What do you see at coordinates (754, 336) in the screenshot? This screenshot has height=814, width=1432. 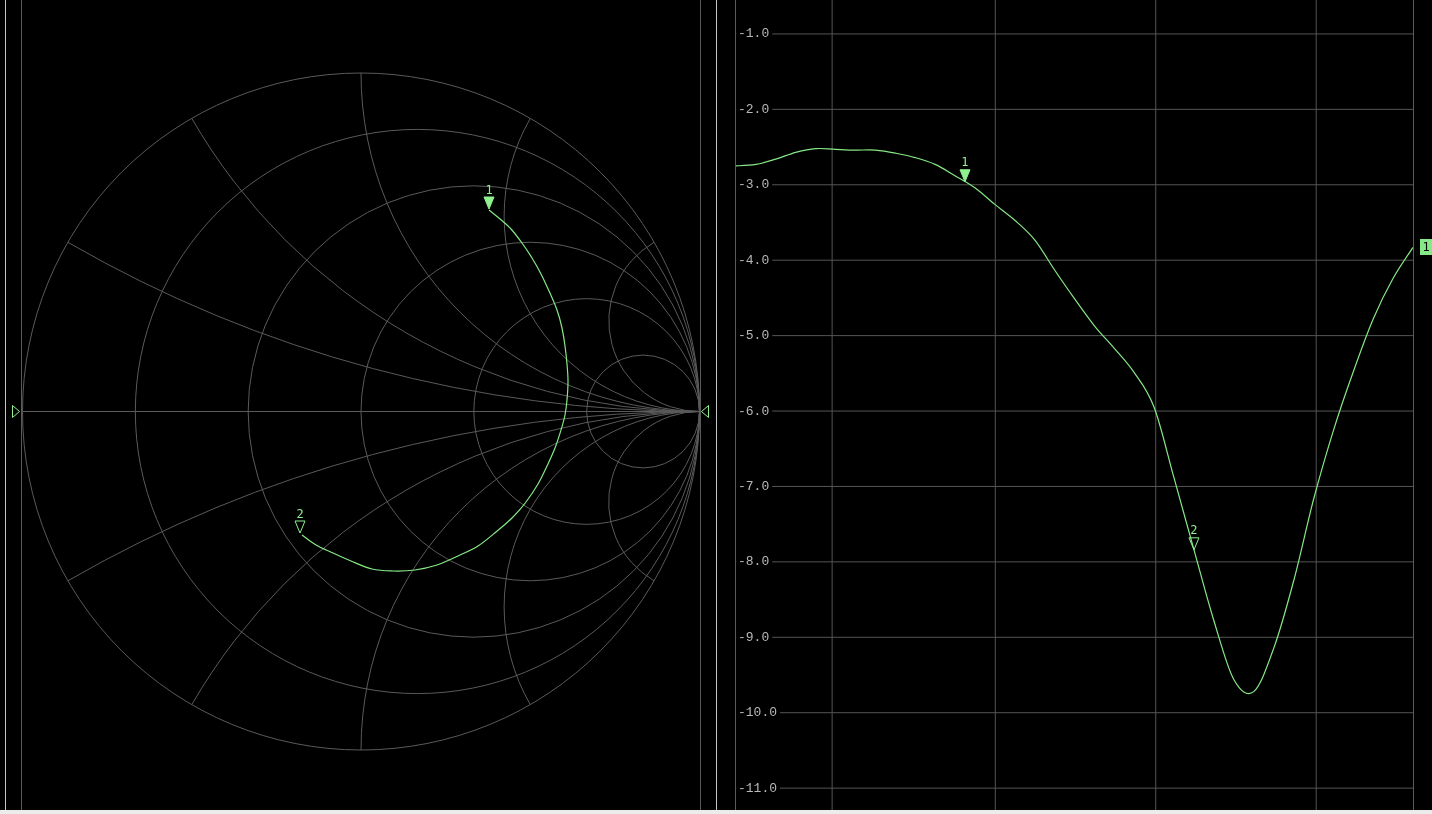 I see `y-tick-label: -5.0` at bounding box center [754, 336].